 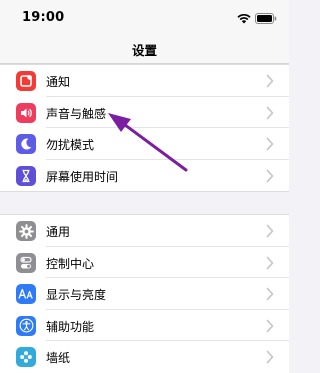 I want to click on accessibility-icon, so click(x=26, y=325).